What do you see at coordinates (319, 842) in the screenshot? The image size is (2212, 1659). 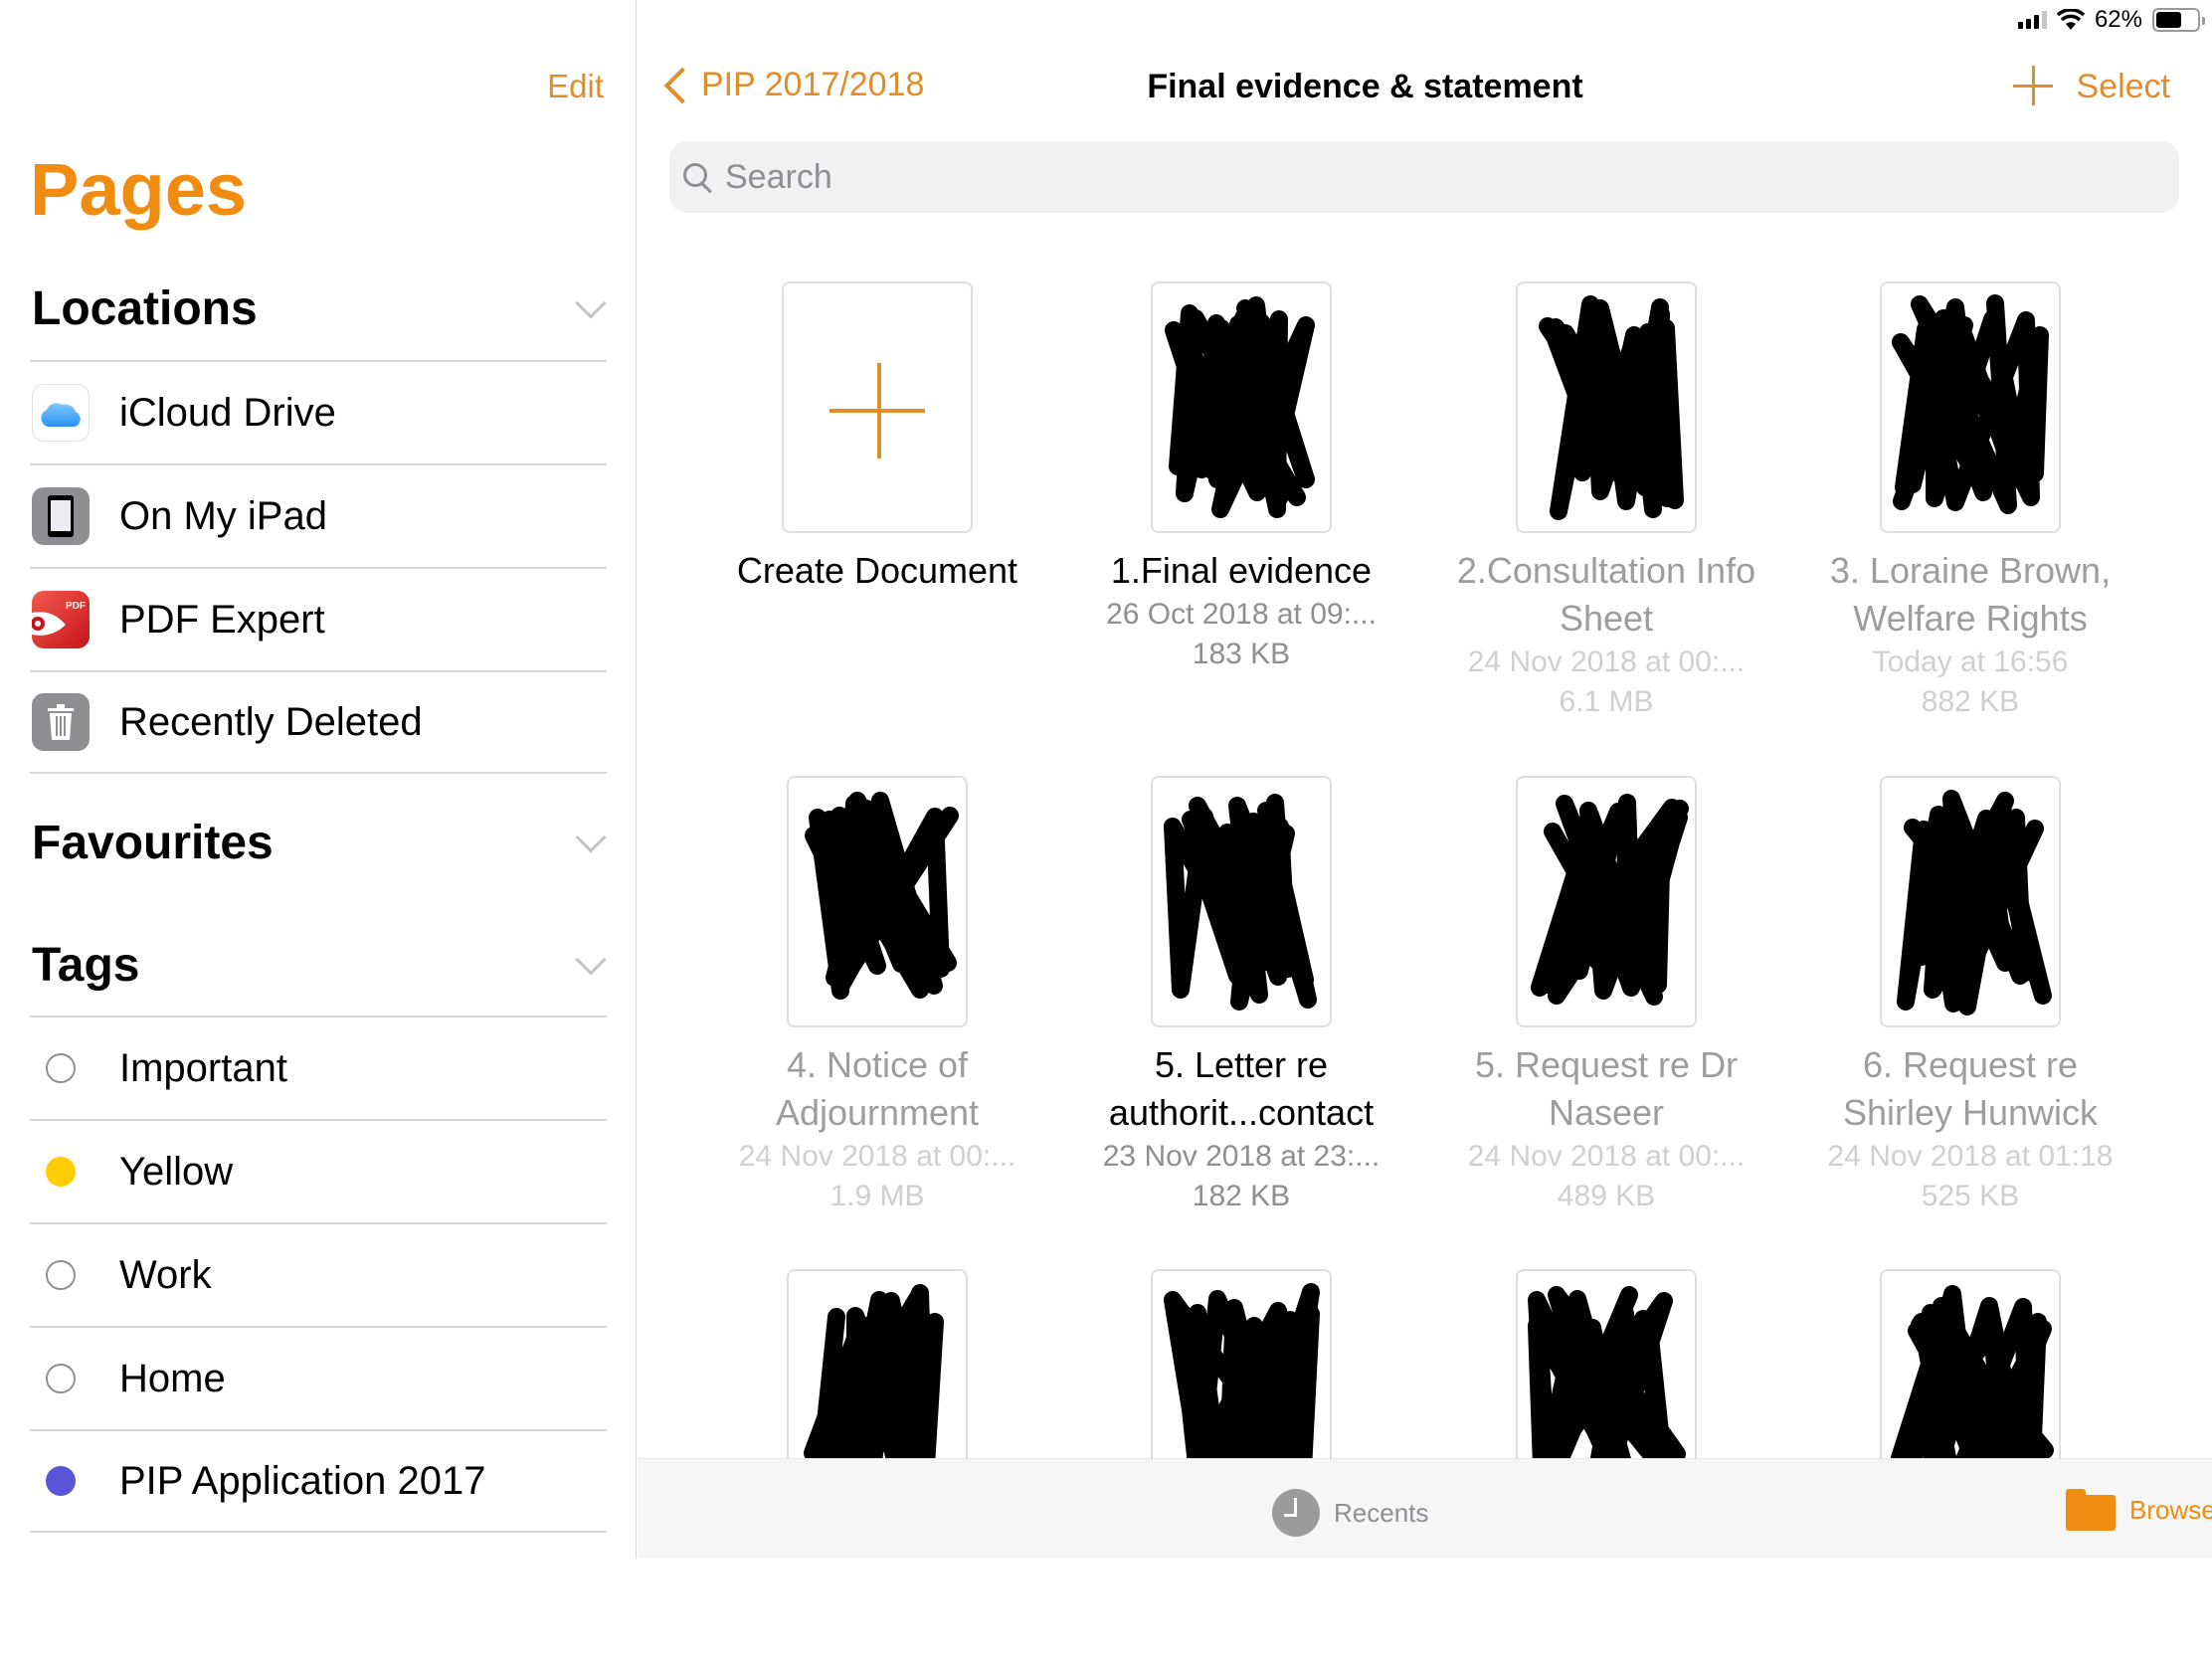 I see `favourites-header: Favourites` at bounding box center [319, 842].